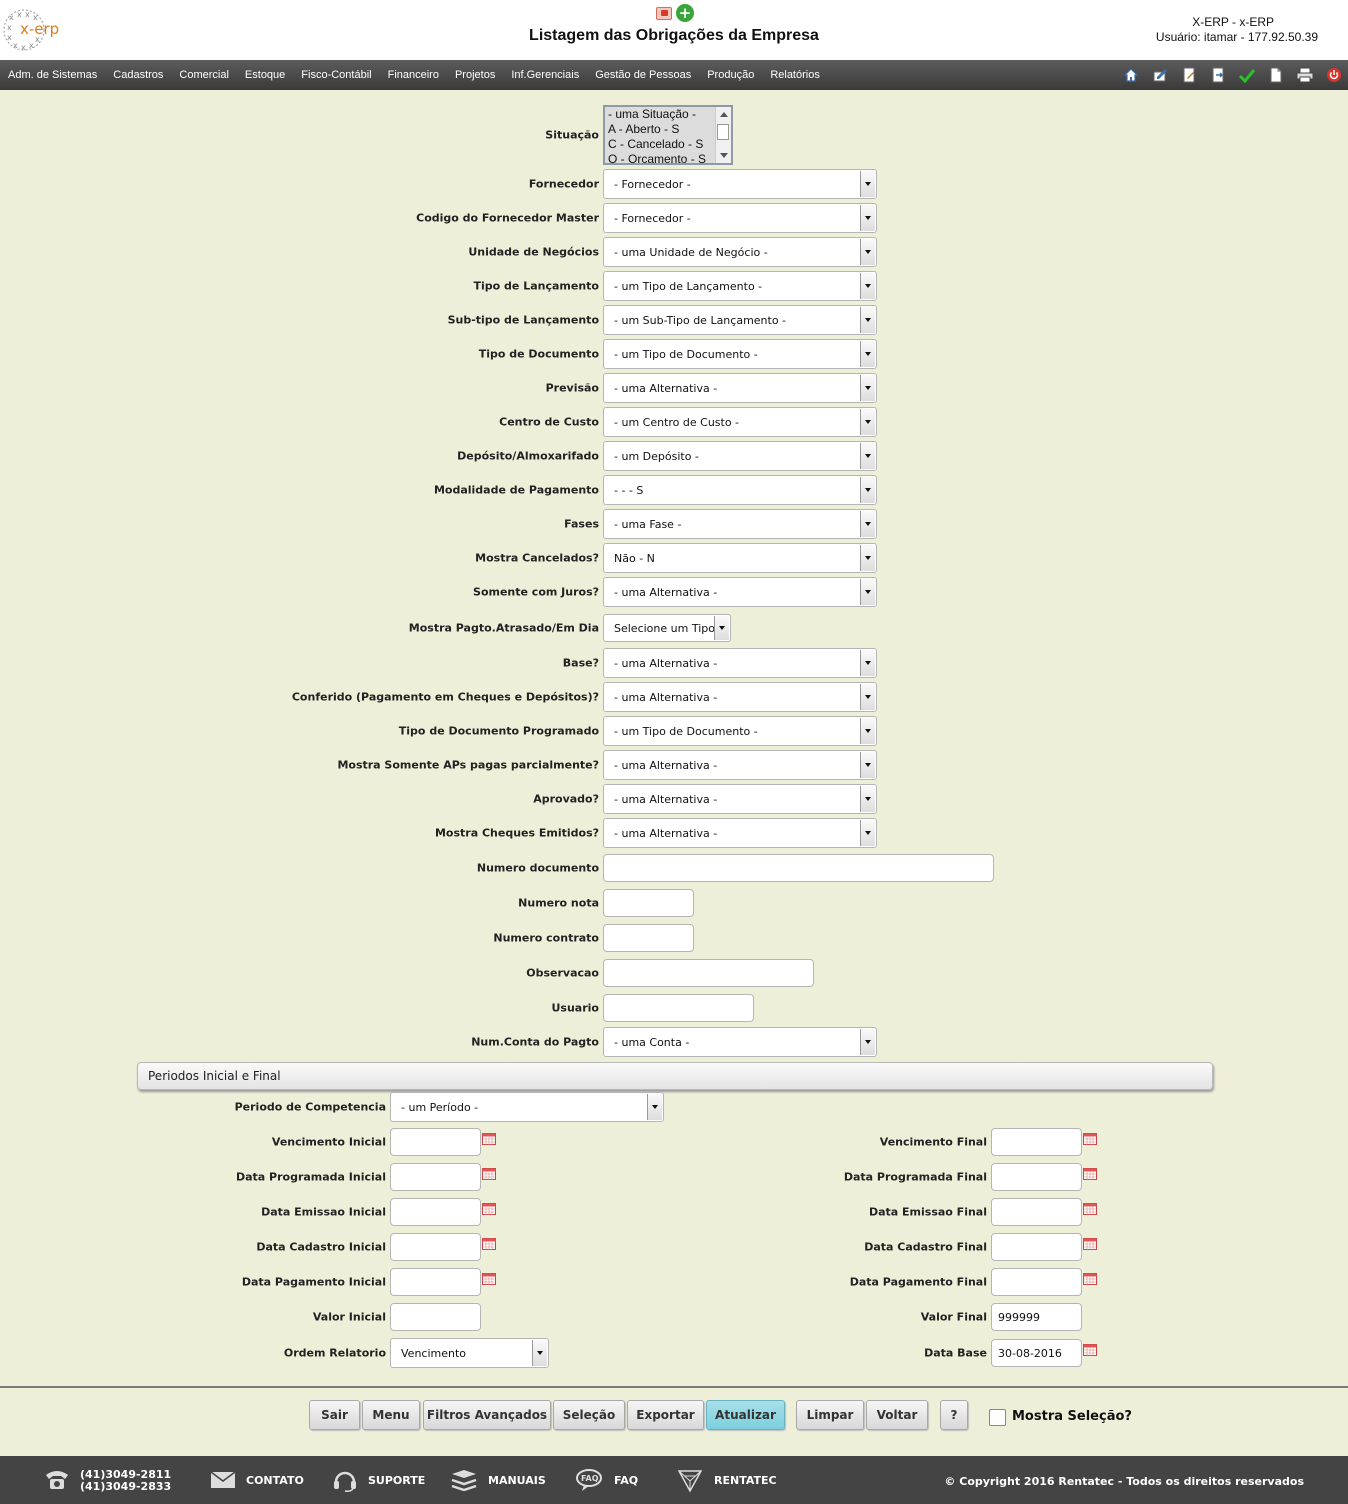 This screenshot has height=1504, width=1348. I want to click on base-select: - uma Alternativa -, so click(740, 663).